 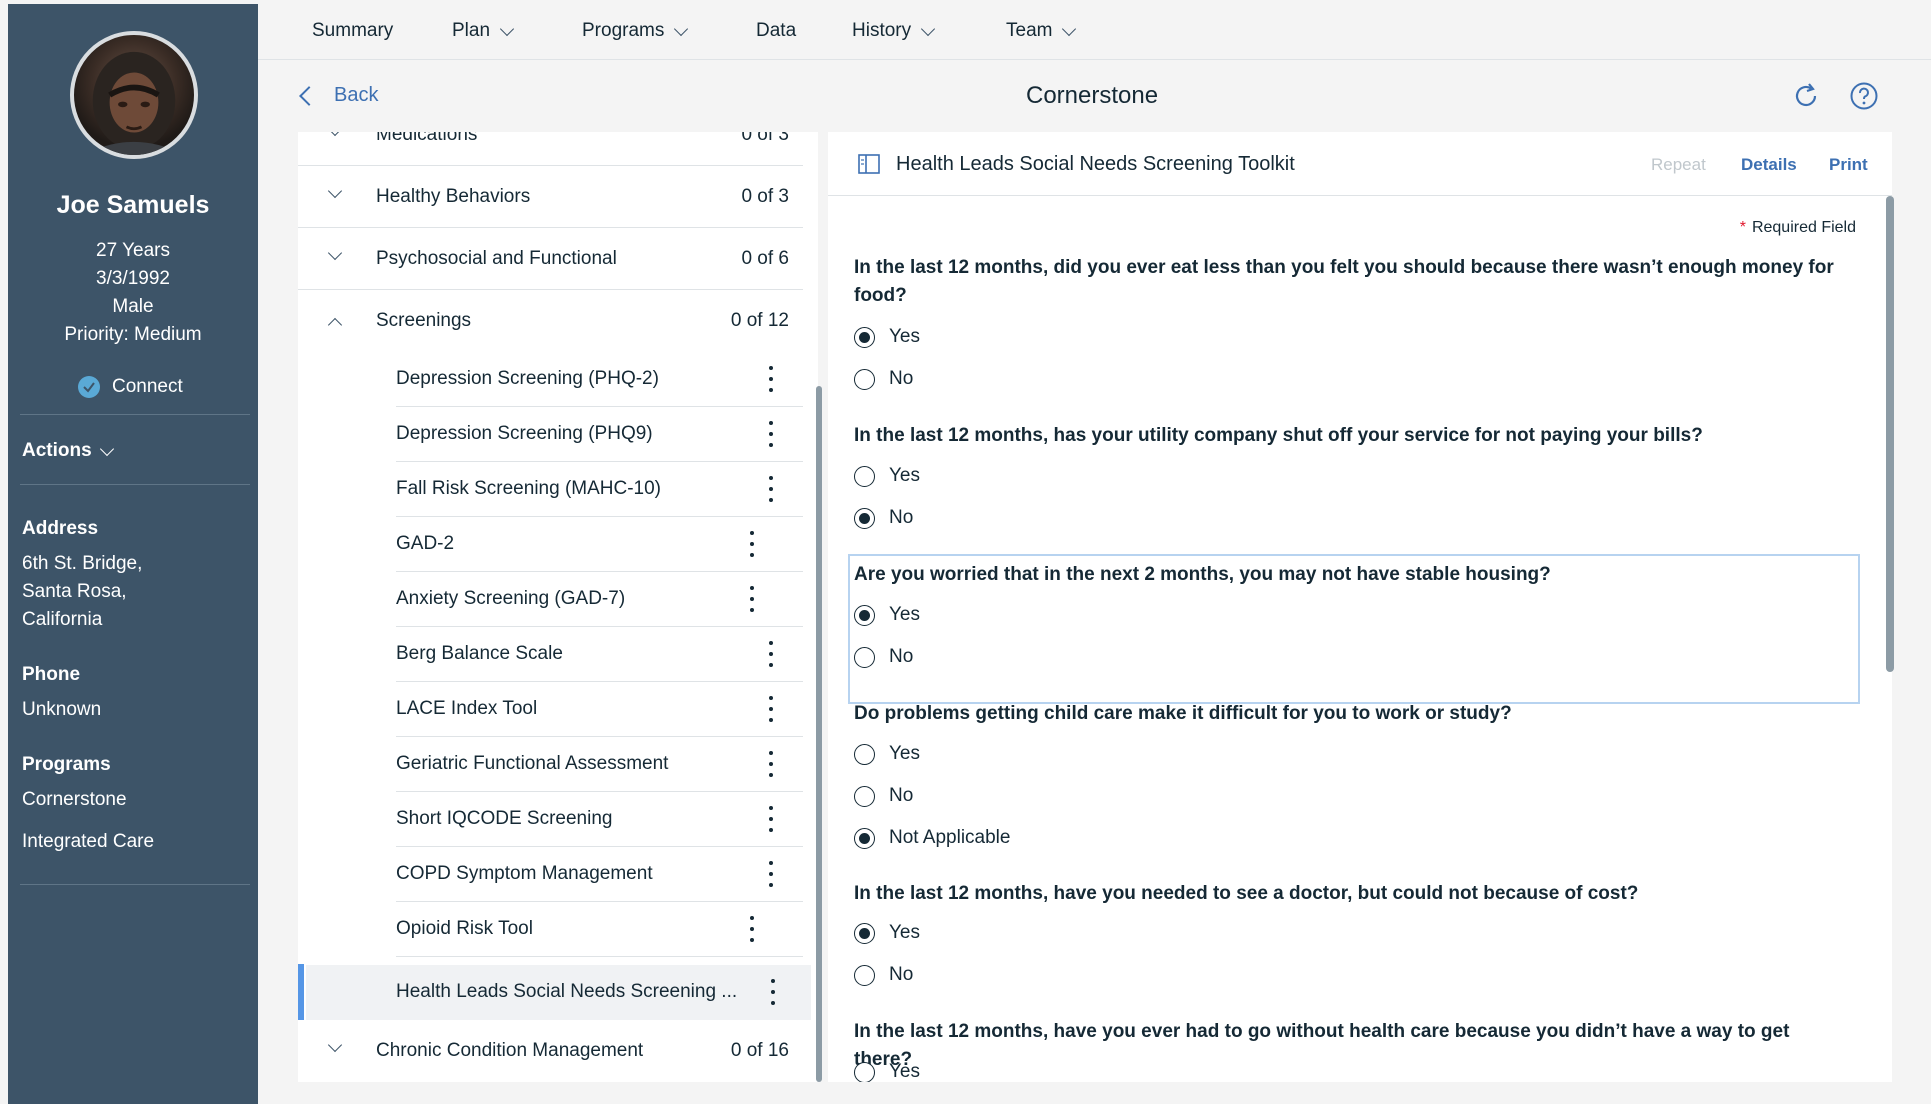 What do you see at coordinates (550, 321) in the screenshot?
I see `category-screenings: Screenings 0 of 12` at bounding box center [550, 321].